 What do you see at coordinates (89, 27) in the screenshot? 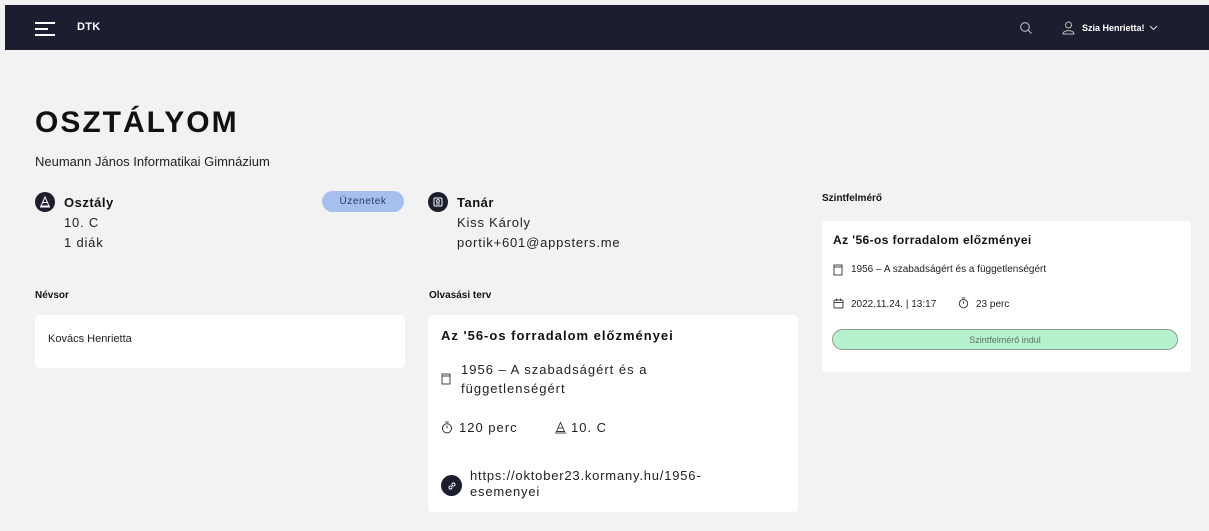
I see `brand-logo: DTK` at bounding box center [89, 27].